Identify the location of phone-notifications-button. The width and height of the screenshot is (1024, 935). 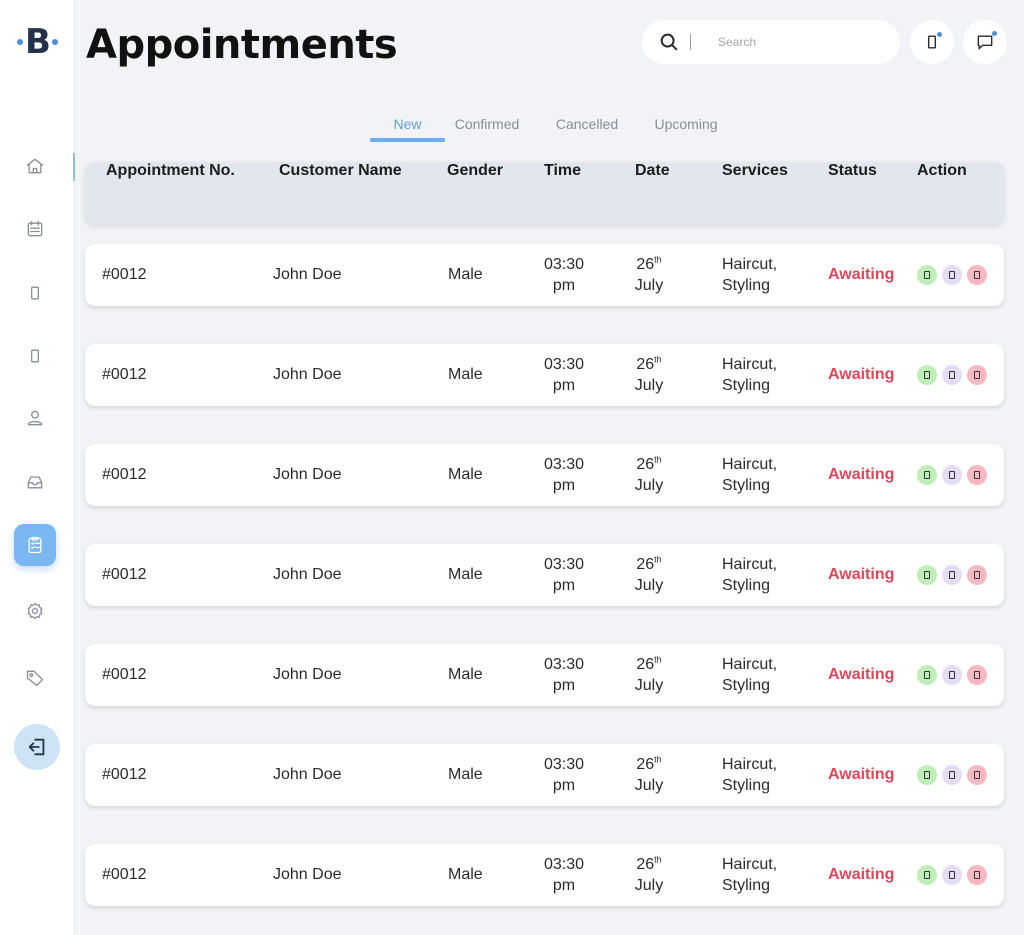
(932, 42).